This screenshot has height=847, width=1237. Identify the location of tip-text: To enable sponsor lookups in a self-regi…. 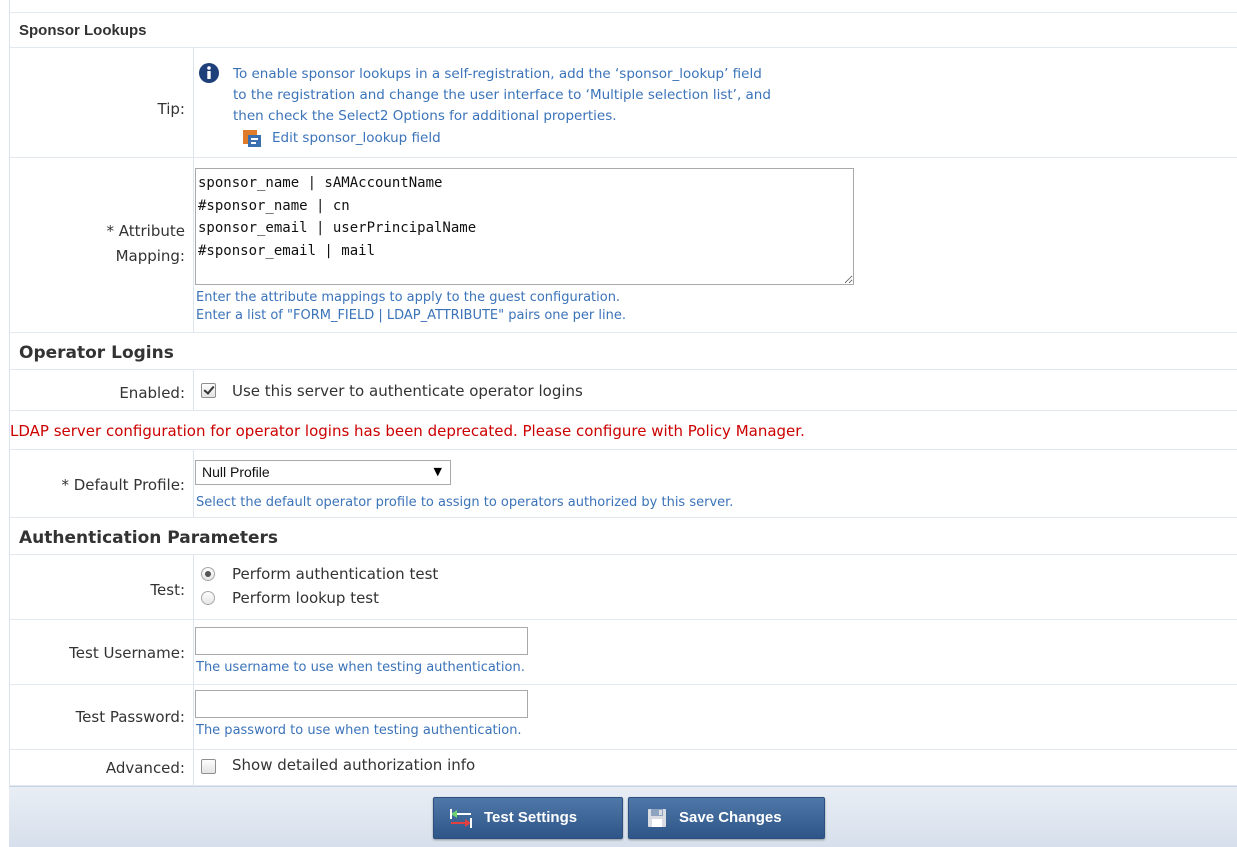
(502, 95).